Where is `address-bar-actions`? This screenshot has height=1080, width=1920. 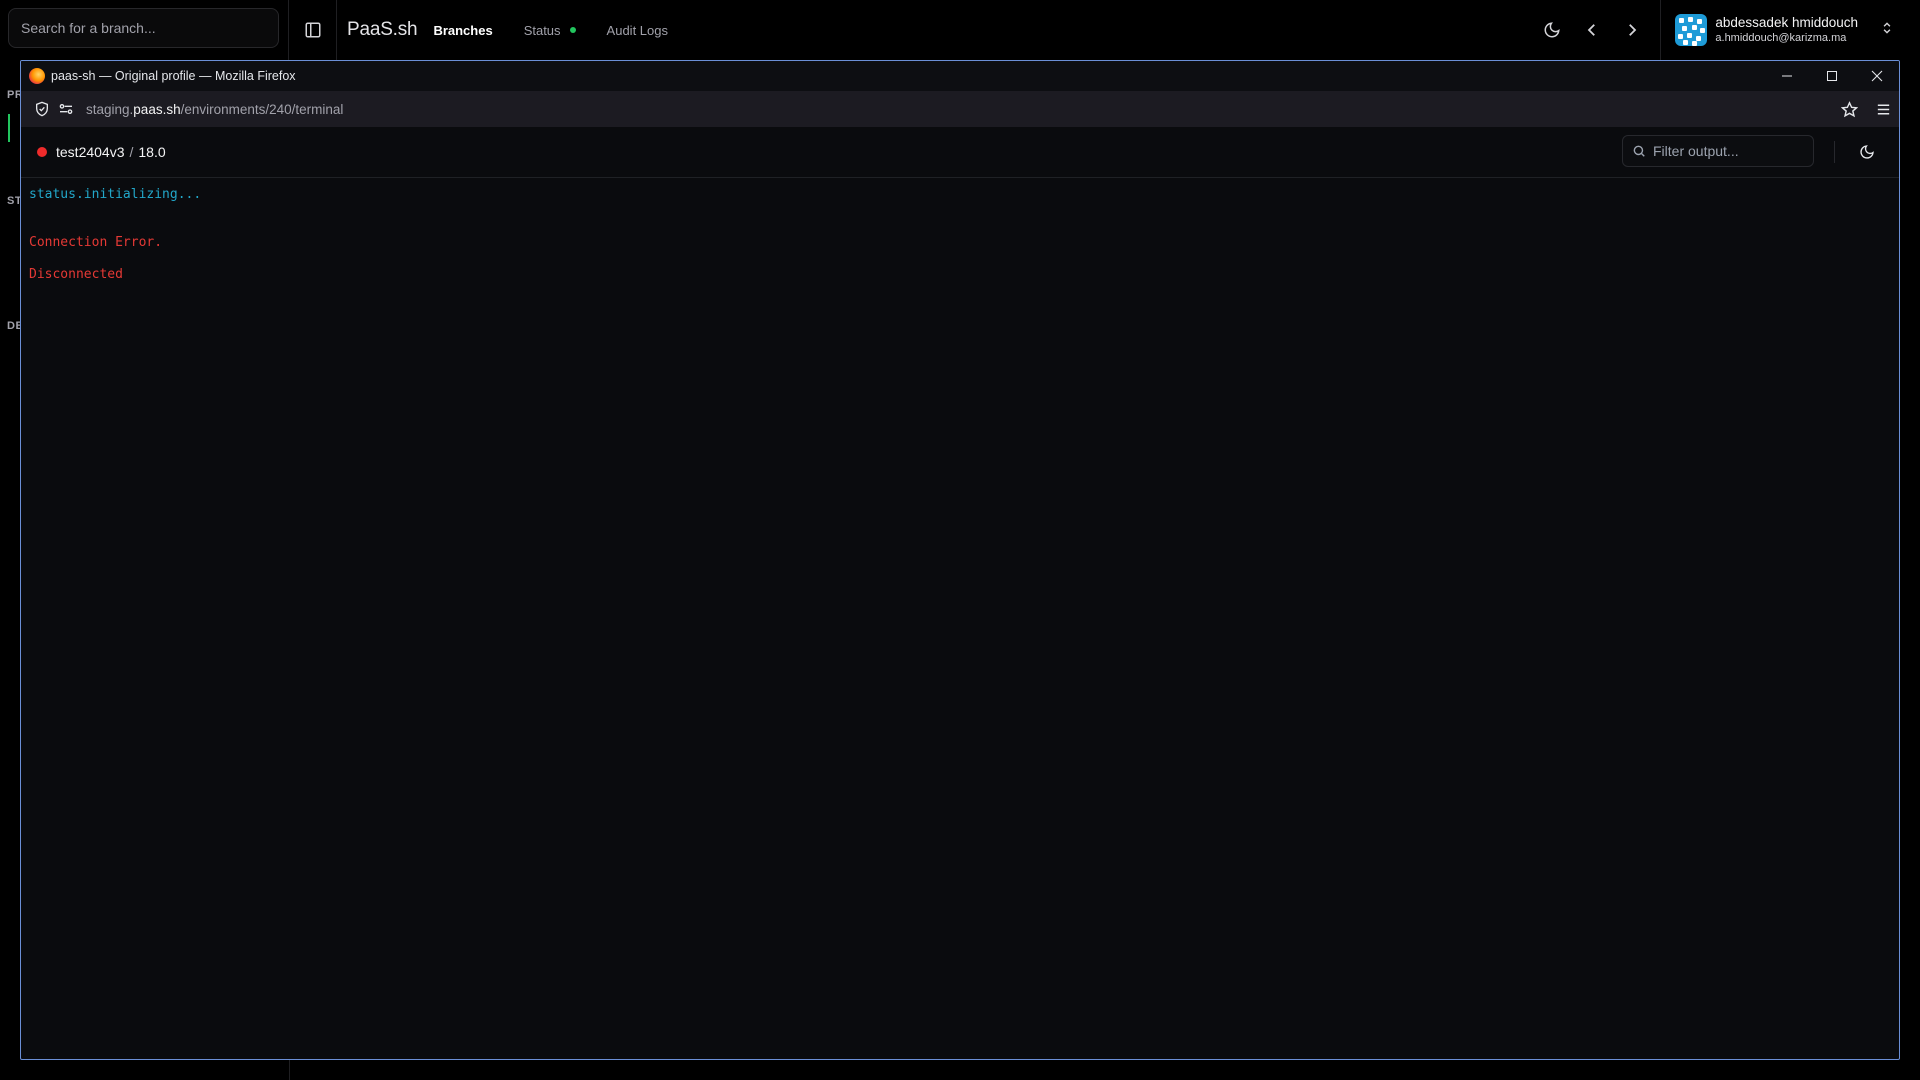
address-bar-actions is located at coordinates (1866, 109).